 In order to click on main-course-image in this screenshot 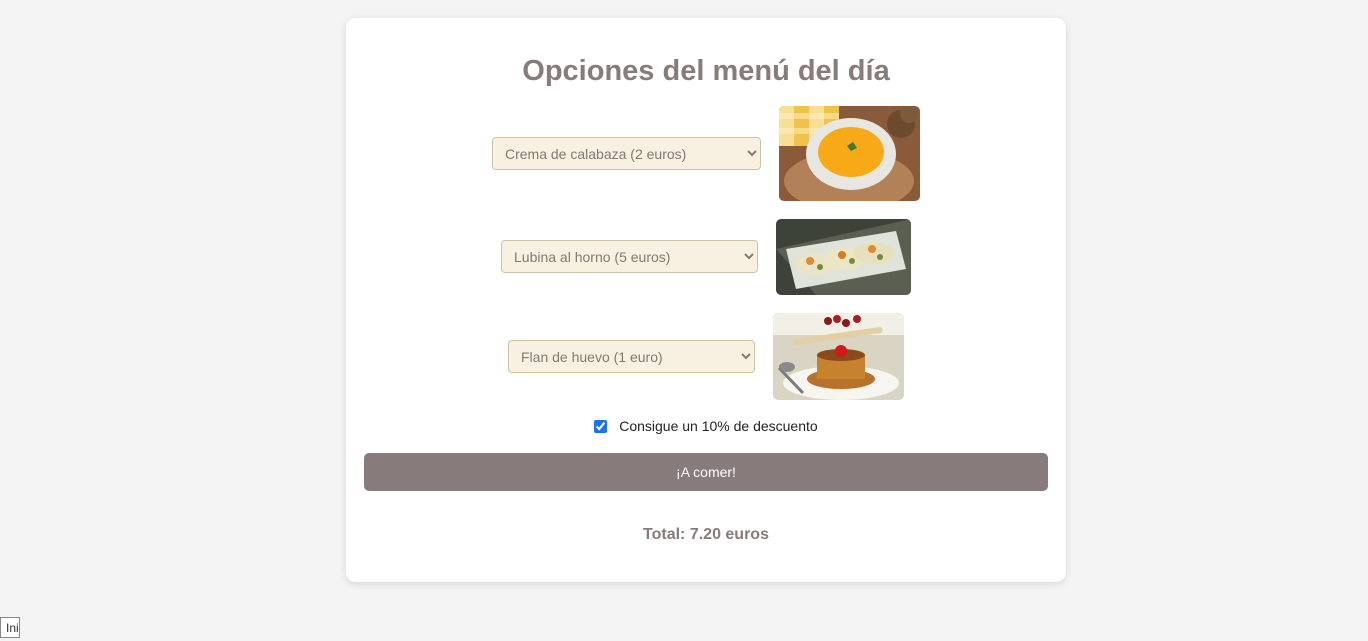, I will do `click(843, 257)`.